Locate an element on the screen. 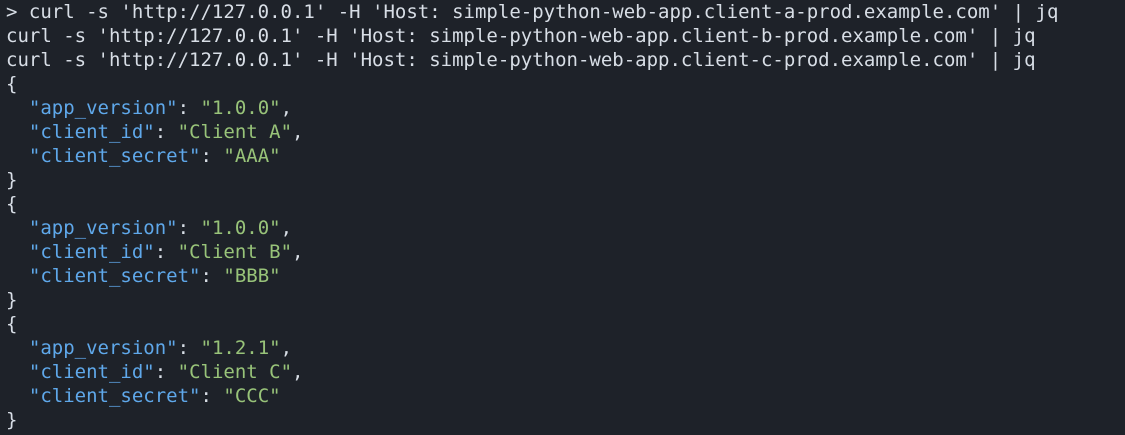 This screenshot has height=435, width=1125. json-value: "Client B" is located at coordinates (235, 252).